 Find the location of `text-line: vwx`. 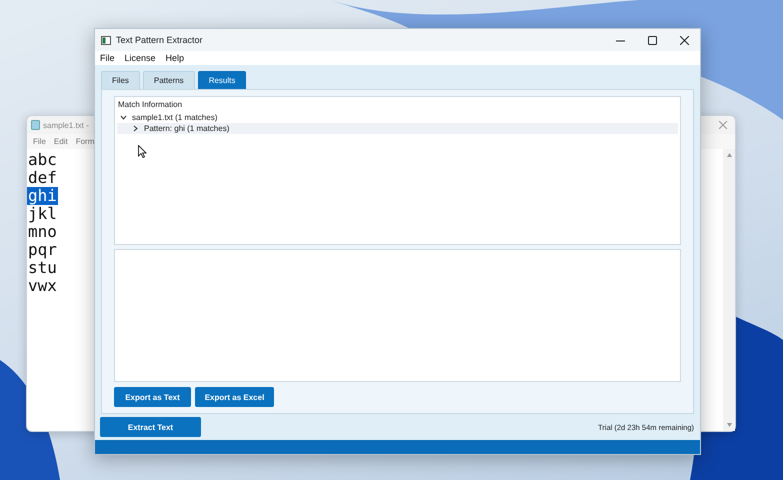

text-line: vwx is located at coordinates (42, 286).